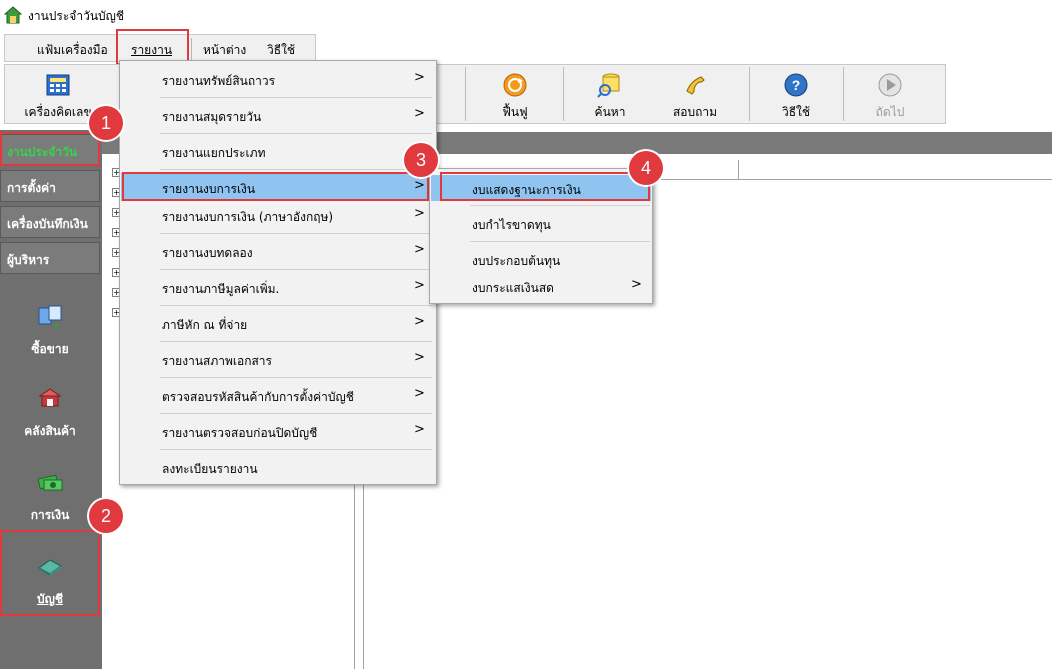  Describe the element at coordinates (248, 217) in the screenshot. I see `menu-item-label: รายงานงบการเงิน (ภาษาอังกฤษ)` at that location.